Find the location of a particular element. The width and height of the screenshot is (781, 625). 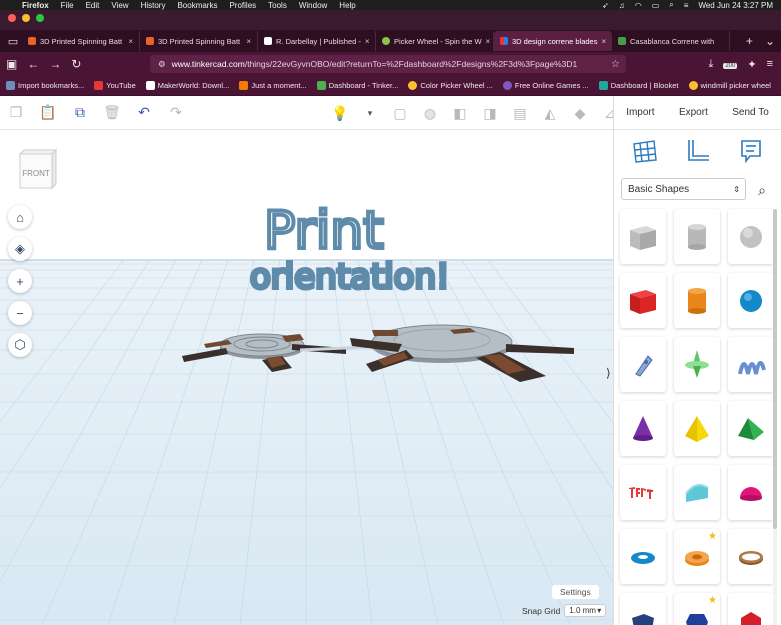

comment-icon: ◍ is located at coordinates (430, 113).